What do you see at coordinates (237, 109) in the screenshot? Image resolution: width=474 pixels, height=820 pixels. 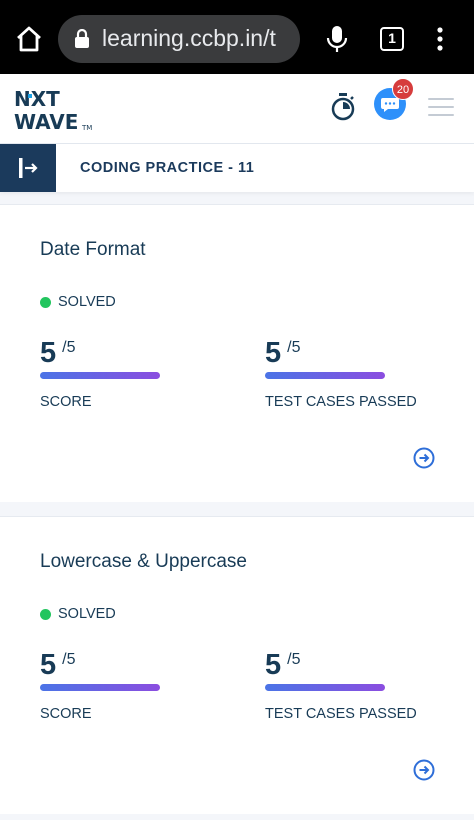 I see `app-header: NXT WAVE TM 20` at bounding box center [237, 109].